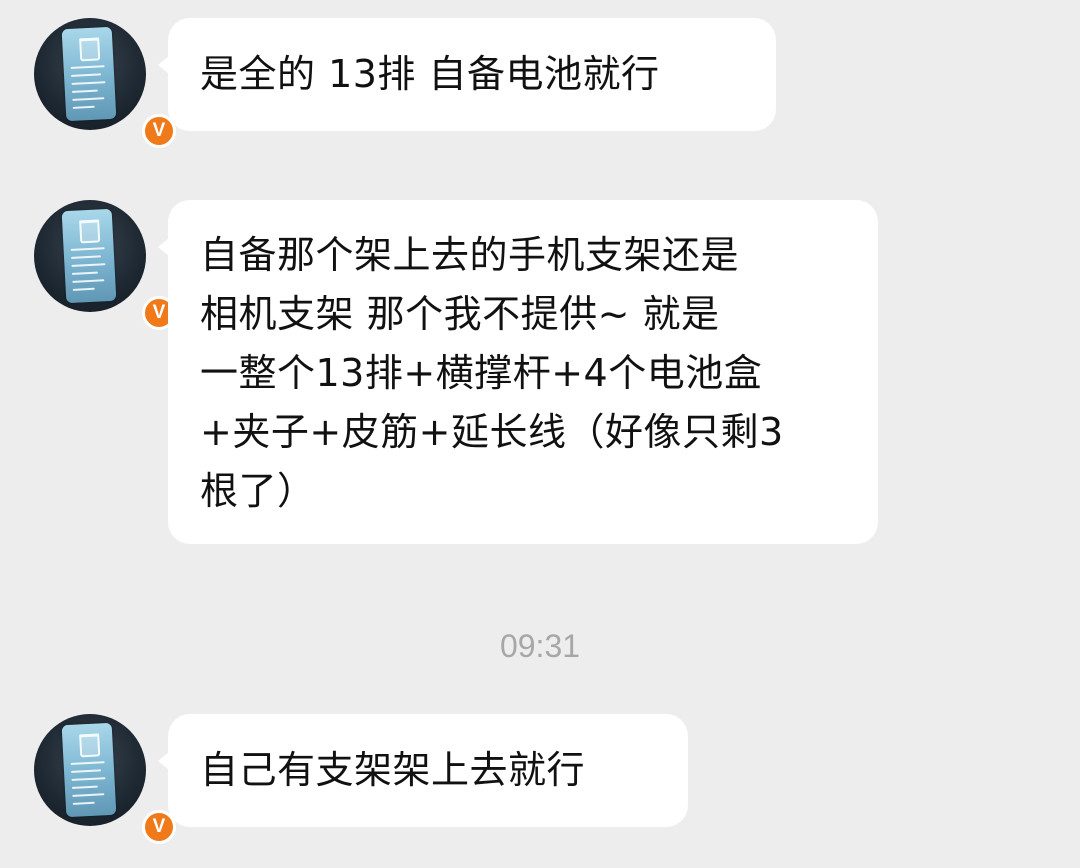 The width and height of the screenshot is (1080, 868). What do you see at coordinates (423, 770) in the screenshot?
I see `message-bubble: 自己有支架架上去就行` at bounding box center [423, 770].